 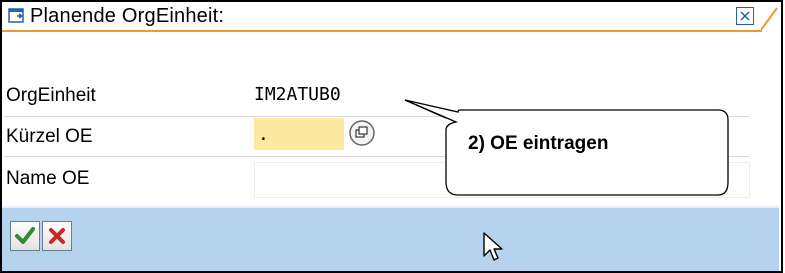 I want to click on callout-text: 2) OE eintragen, so click(x=538, y=143).